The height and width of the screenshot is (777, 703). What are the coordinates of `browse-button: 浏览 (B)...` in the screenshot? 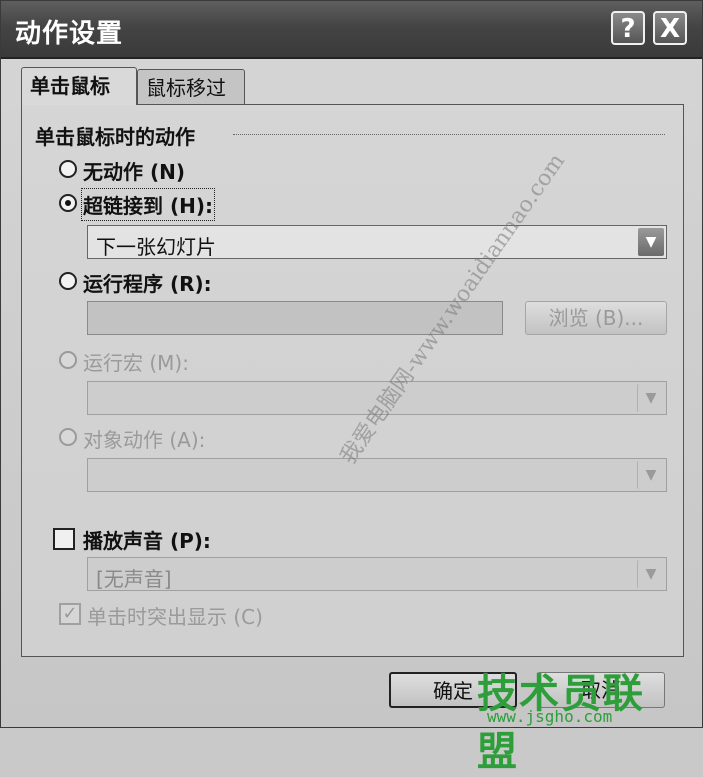 It's located at (596, 318).